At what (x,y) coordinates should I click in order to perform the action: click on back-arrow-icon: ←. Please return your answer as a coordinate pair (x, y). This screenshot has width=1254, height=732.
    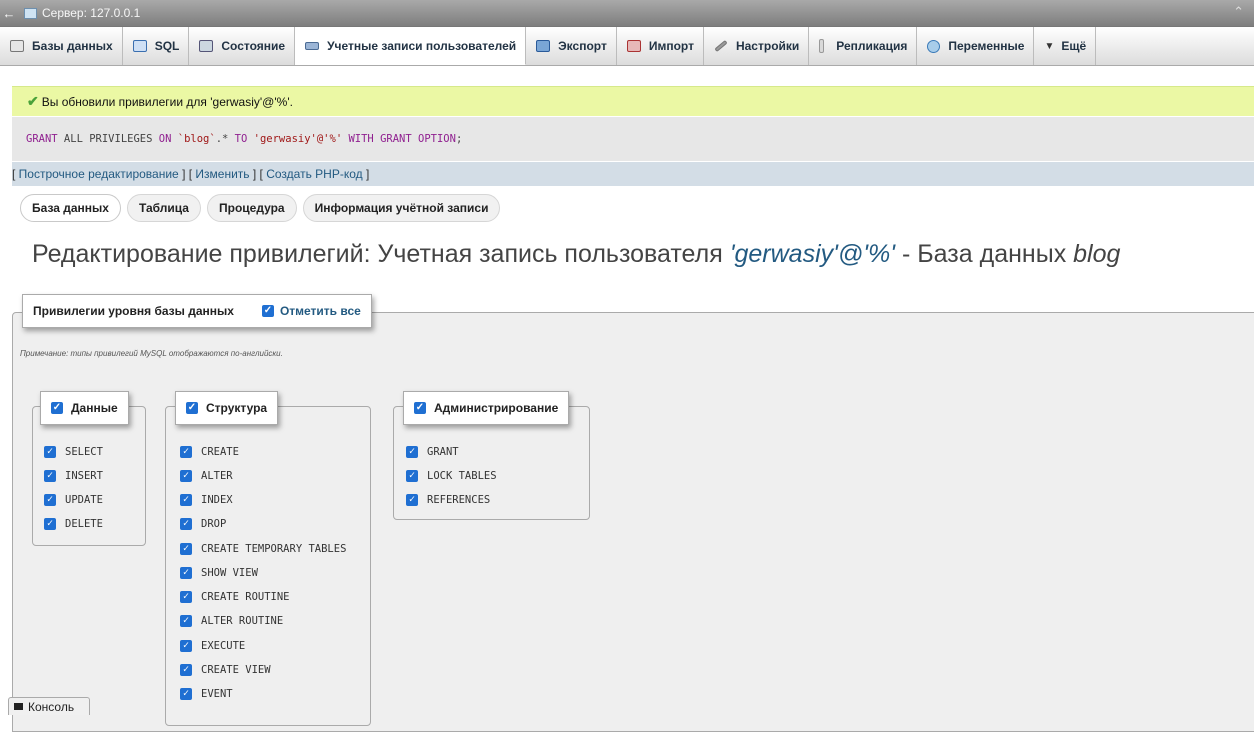
    Looking at the image, I should click on (9, 13).